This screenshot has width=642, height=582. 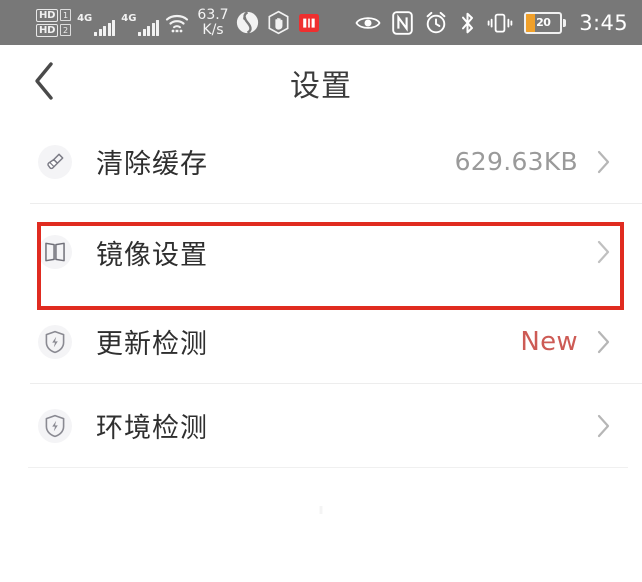 What do you see at coordinates (152, 164) in the screenshot?
I see `list-item-label: 清除缓存` at bounding box center [152, 164].